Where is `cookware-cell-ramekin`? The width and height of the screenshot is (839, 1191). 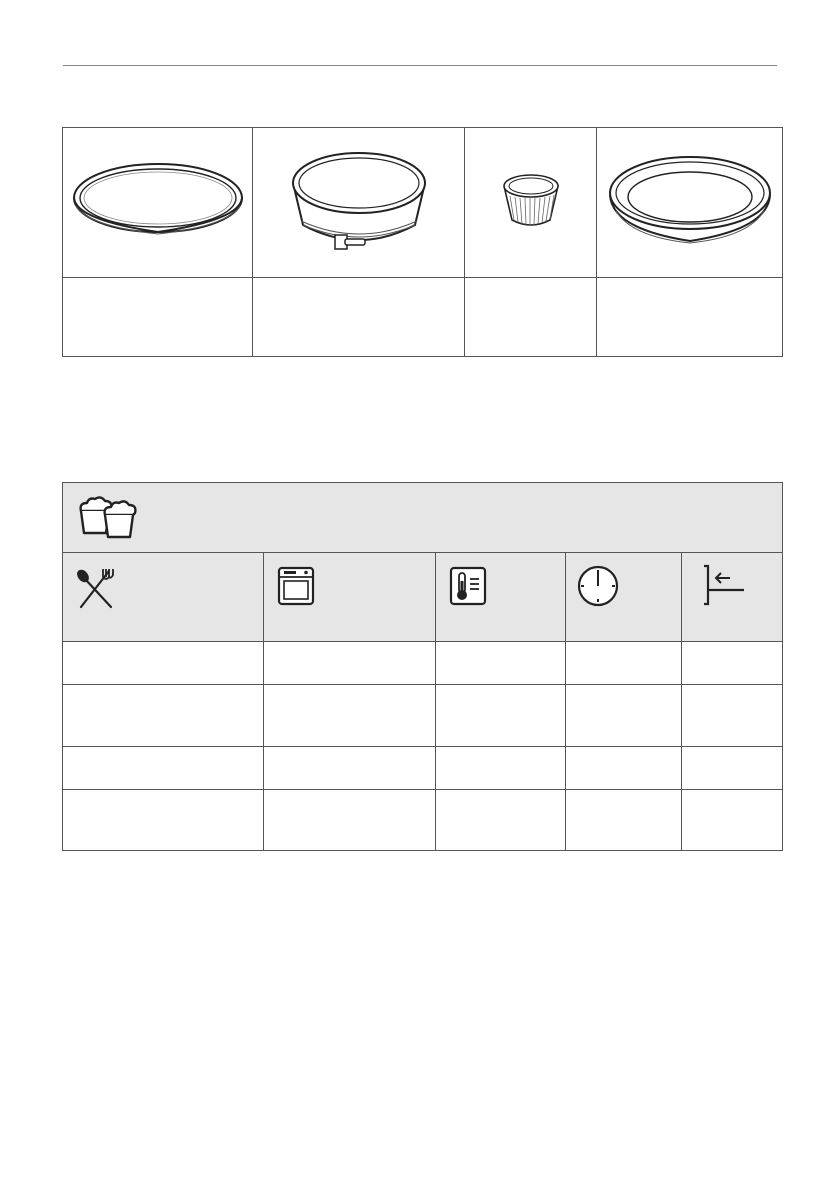 cookware-cell-ramekin is located at coordinates (530, 202).